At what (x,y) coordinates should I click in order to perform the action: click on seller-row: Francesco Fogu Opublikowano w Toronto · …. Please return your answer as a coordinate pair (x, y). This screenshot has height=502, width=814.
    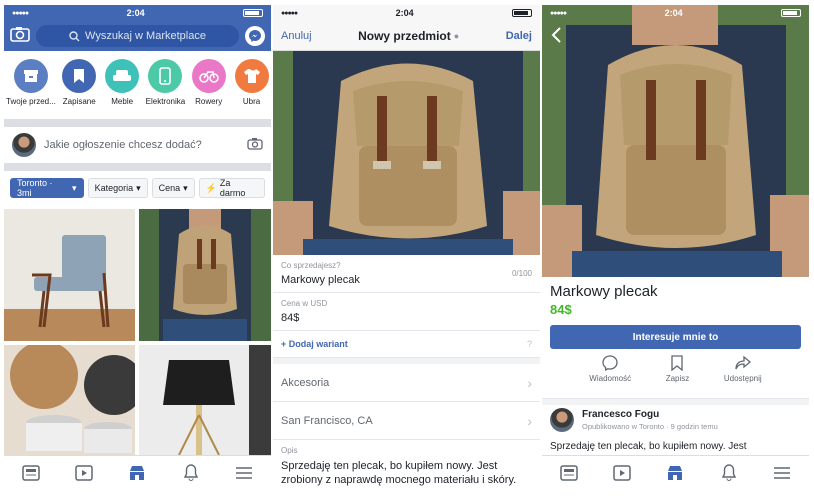
    Looking at the image, I should click on (634, 420).